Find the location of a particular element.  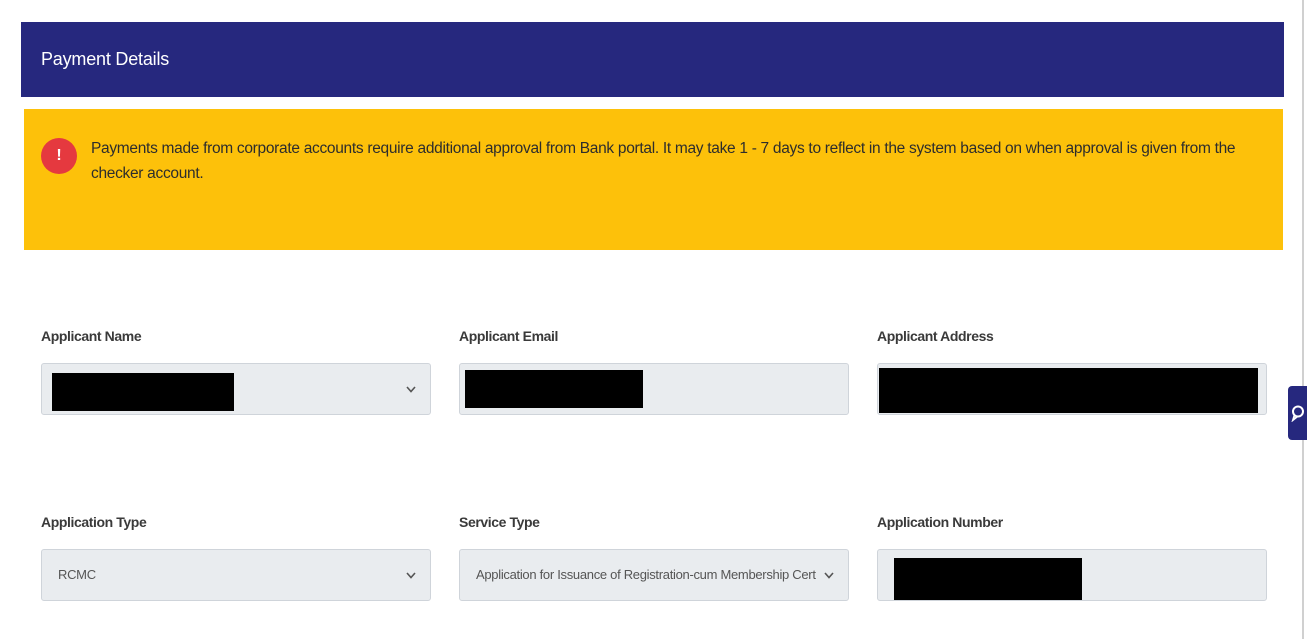

page-title: Payment Details is located at coordinates (105, 59).